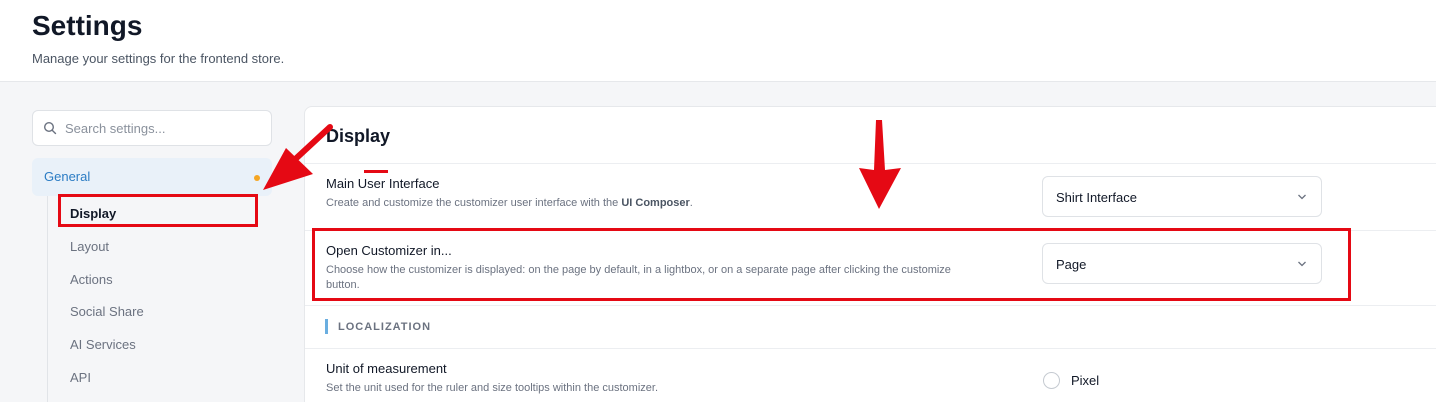 The height and width of the screenshot is (402, 1436). Describe the element at coordinates (1085, 380) in the screenshot. I see `radio-label: Pixel` at that location.